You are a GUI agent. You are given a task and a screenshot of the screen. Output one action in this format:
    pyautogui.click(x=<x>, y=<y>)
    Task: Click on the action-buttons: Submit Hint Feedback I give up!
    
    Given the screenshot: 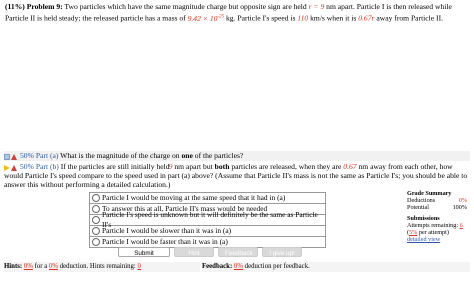 What is the action you would take?
    pyautogui.click(x=210, y=252)
    